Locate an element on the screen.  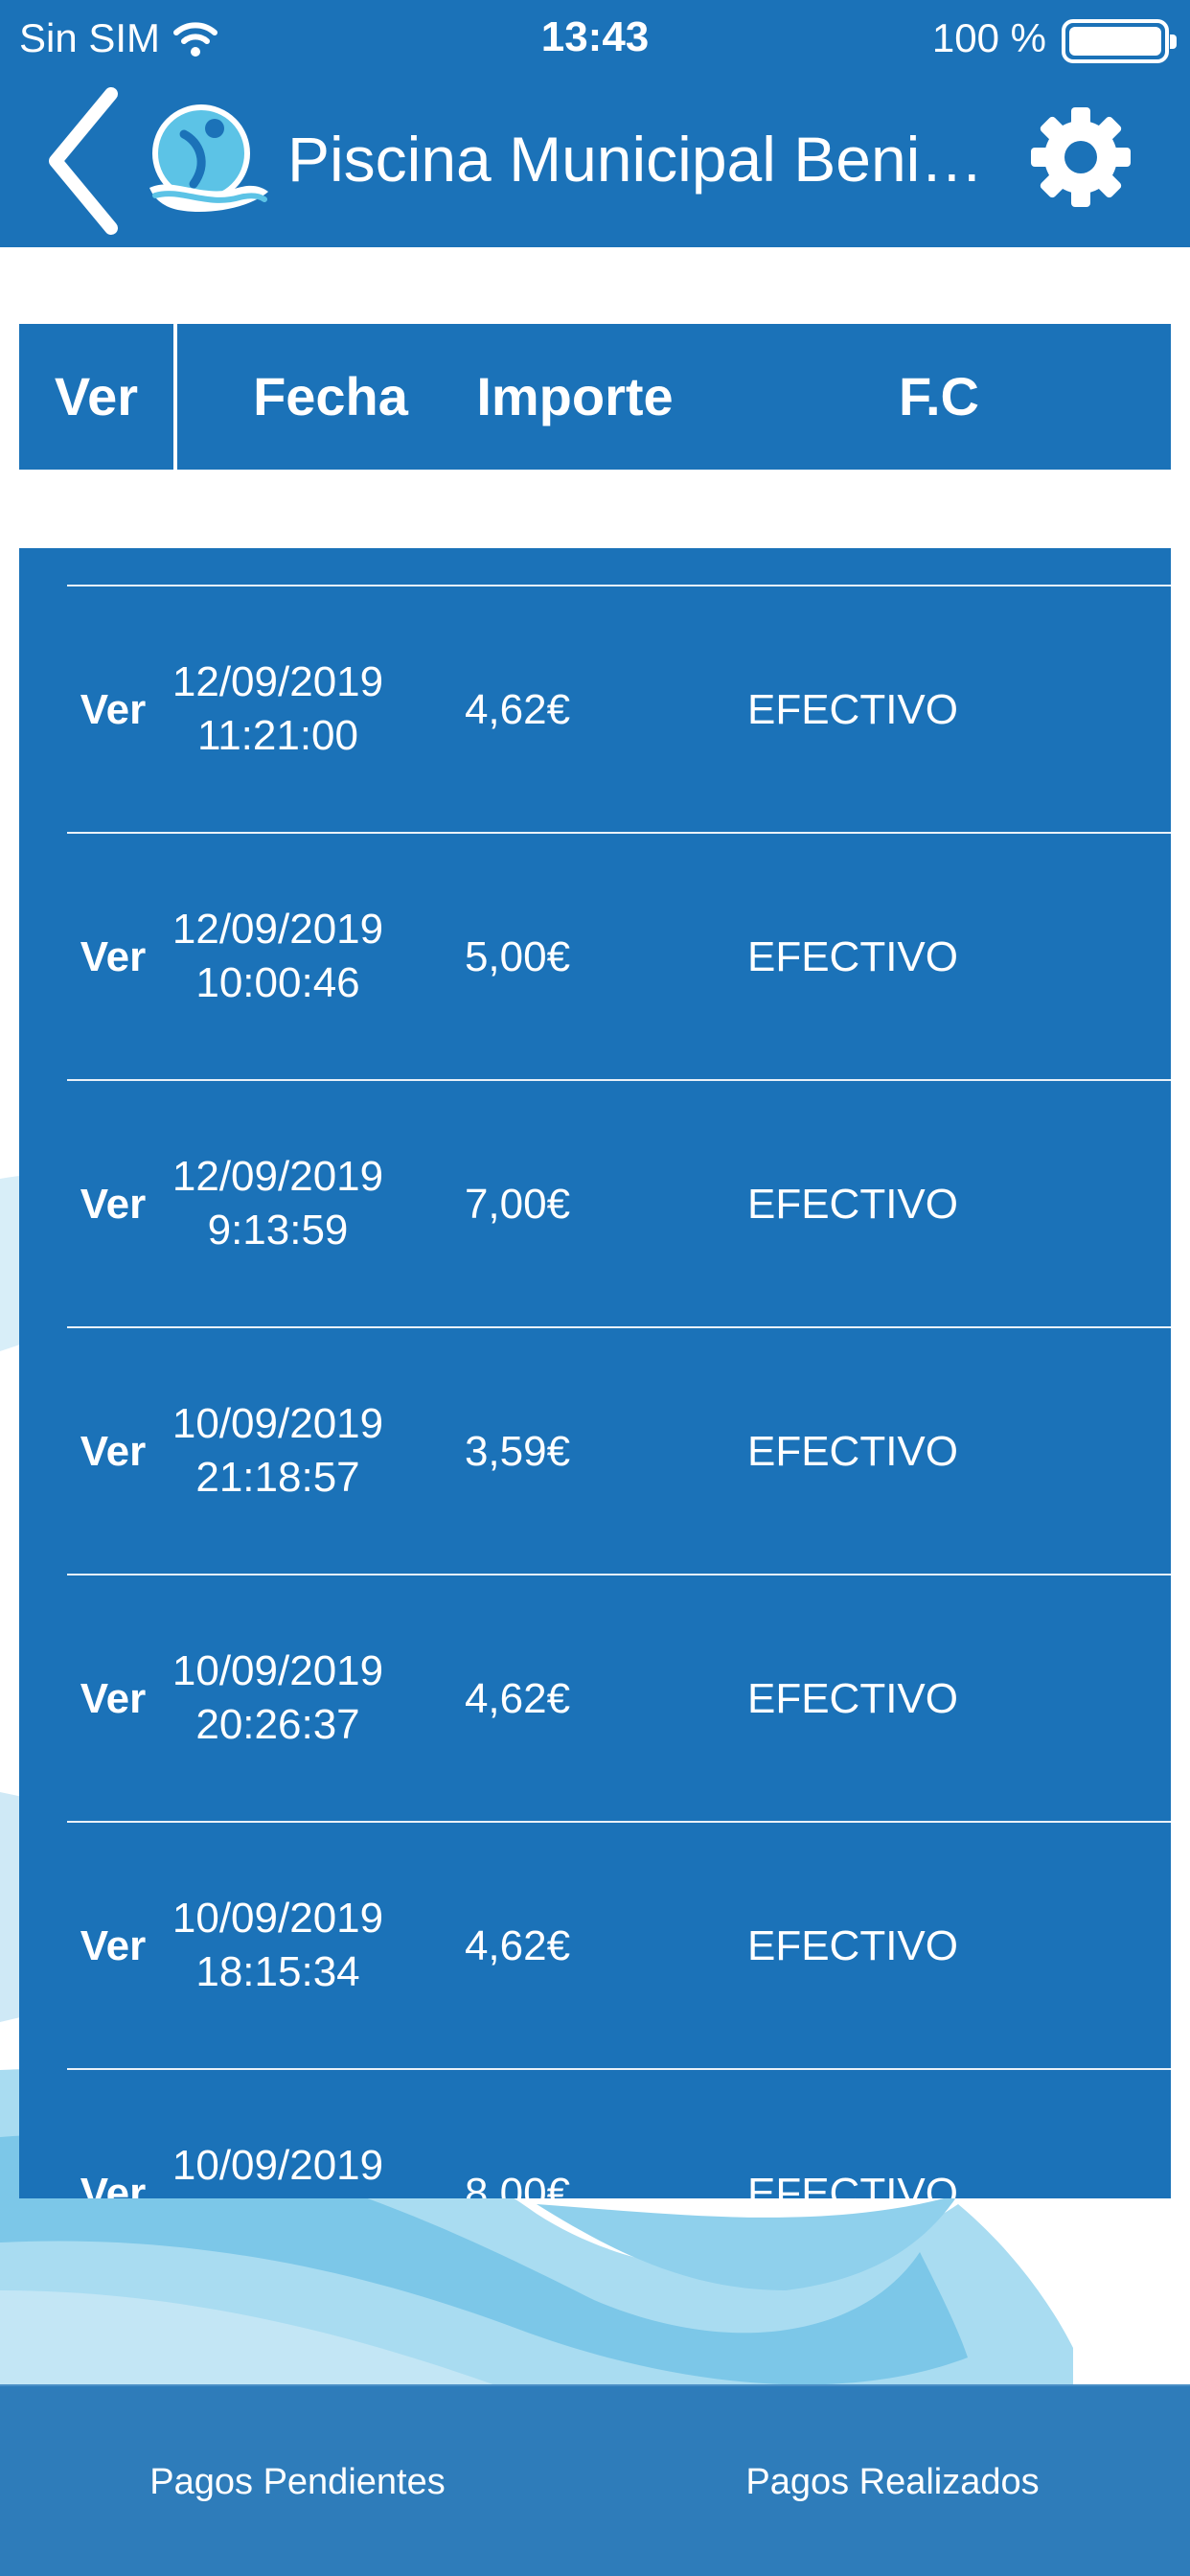
tab-pagos-realizados: Pagos Realizados is located at coordinates (893, 2481).